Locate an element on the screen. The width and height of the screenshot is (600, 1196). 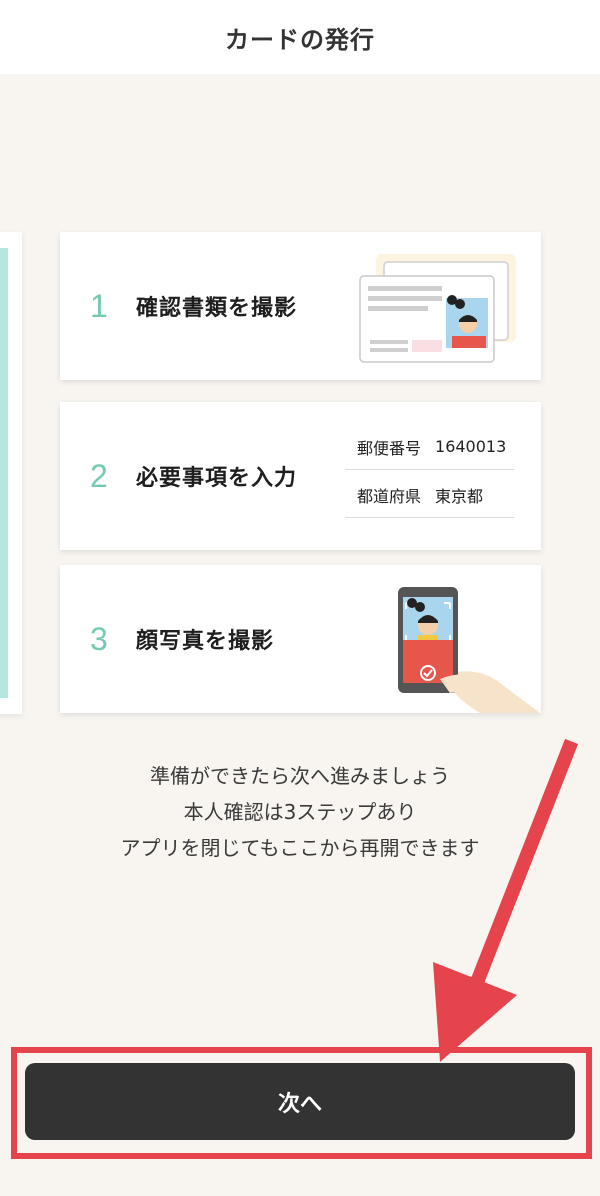
header: カードの発行 is located at coordinates (300, 37).